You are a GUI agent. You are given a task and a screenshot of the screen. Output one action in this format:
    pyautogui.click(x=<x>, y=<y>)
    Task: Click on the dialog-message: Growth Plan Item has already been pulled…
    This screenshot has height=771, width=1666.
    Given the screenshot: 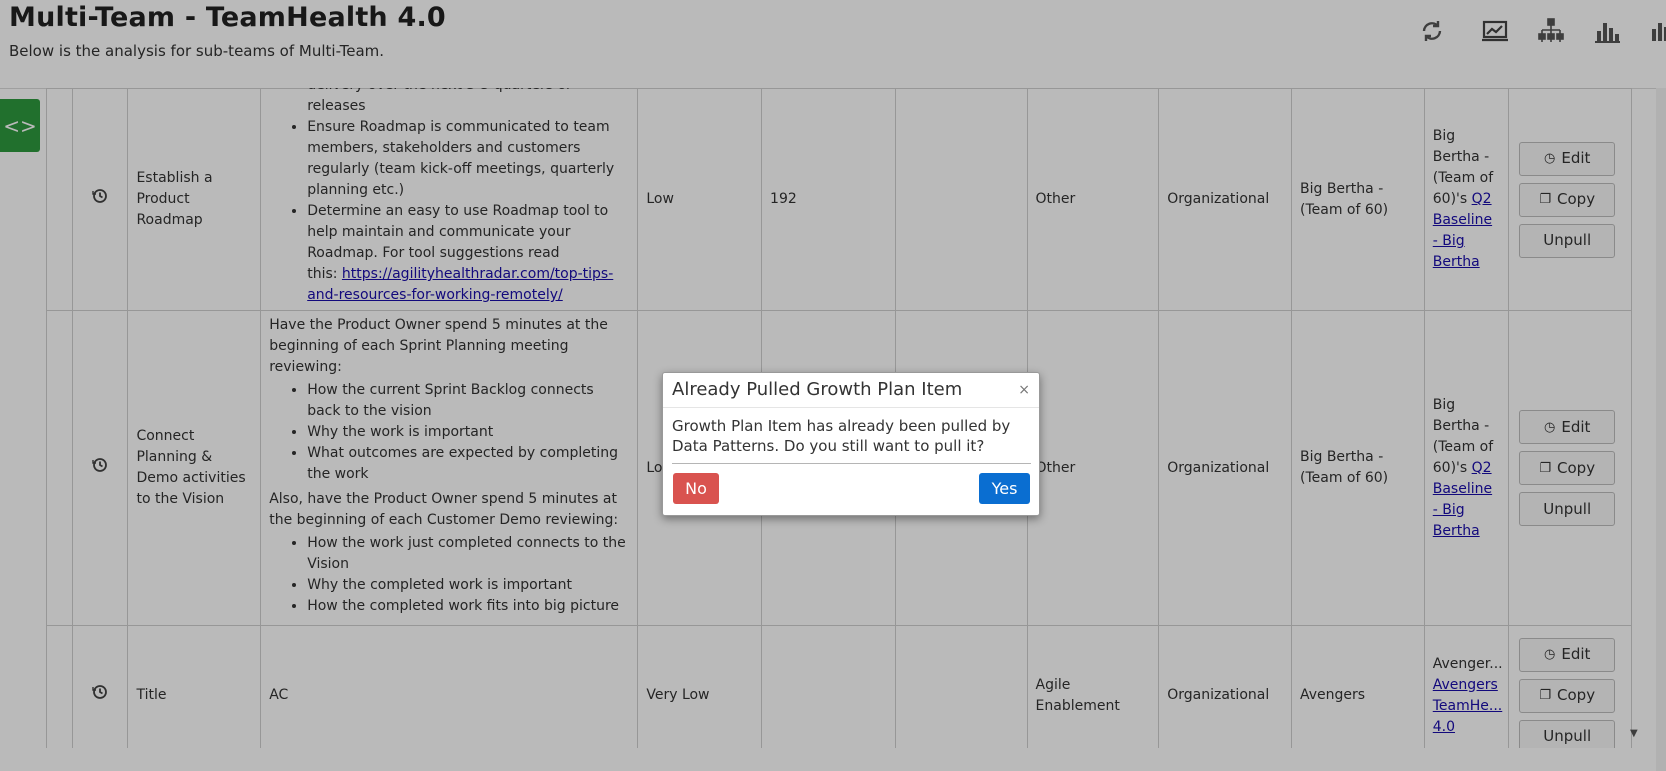 What is the action you would take?
    pyautogui.click(x=841, y=436)
    